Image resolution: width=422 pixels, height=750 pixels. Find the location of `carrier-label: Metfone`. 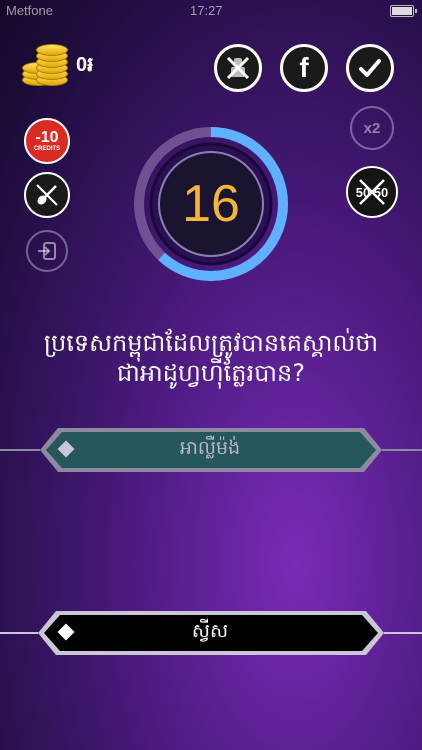

carrier-label: Metfone is located at coordinates (29, 10).